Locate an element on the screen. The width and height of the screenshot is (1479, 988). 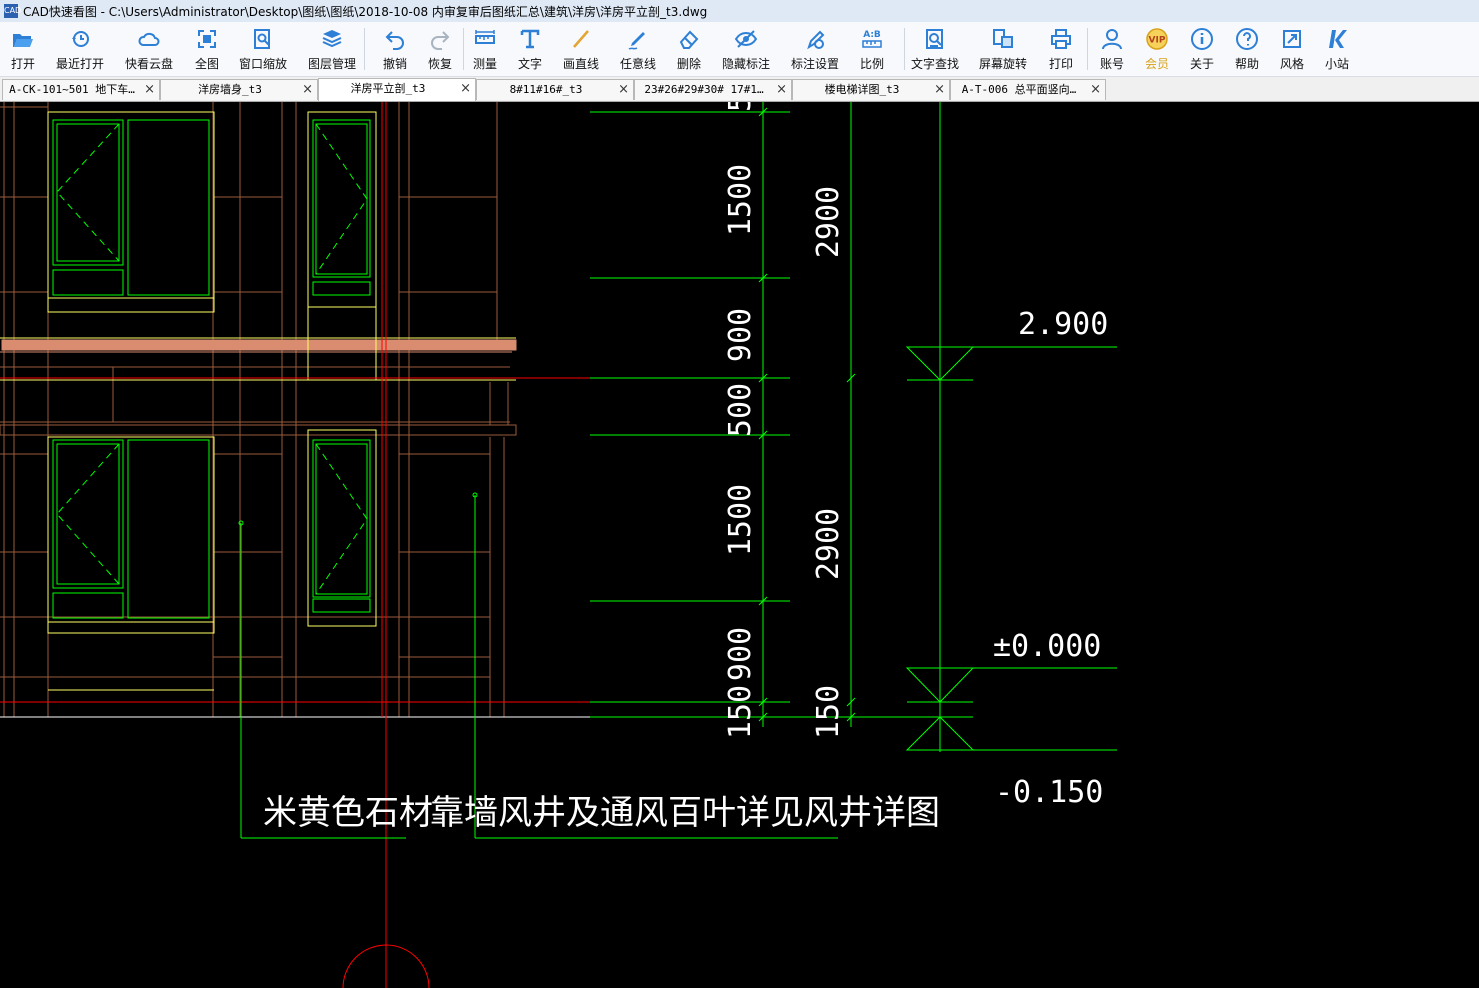
svg-text: VIP is located at coordinates (1157, 41).